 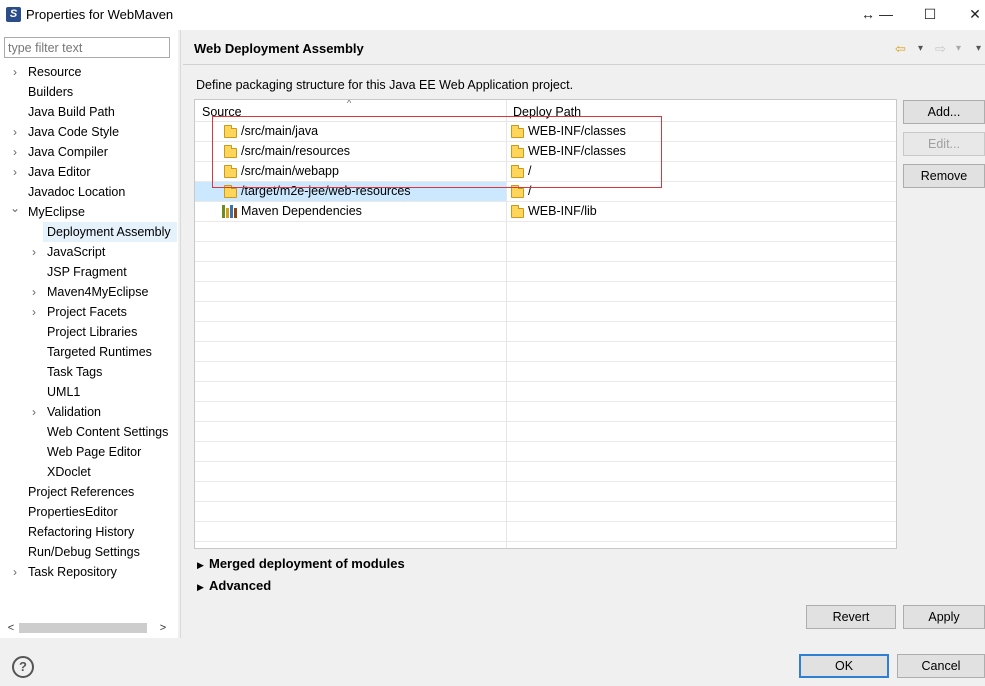 I want to click on tree-item: Web Content Settings, so click(x=89, y=432).